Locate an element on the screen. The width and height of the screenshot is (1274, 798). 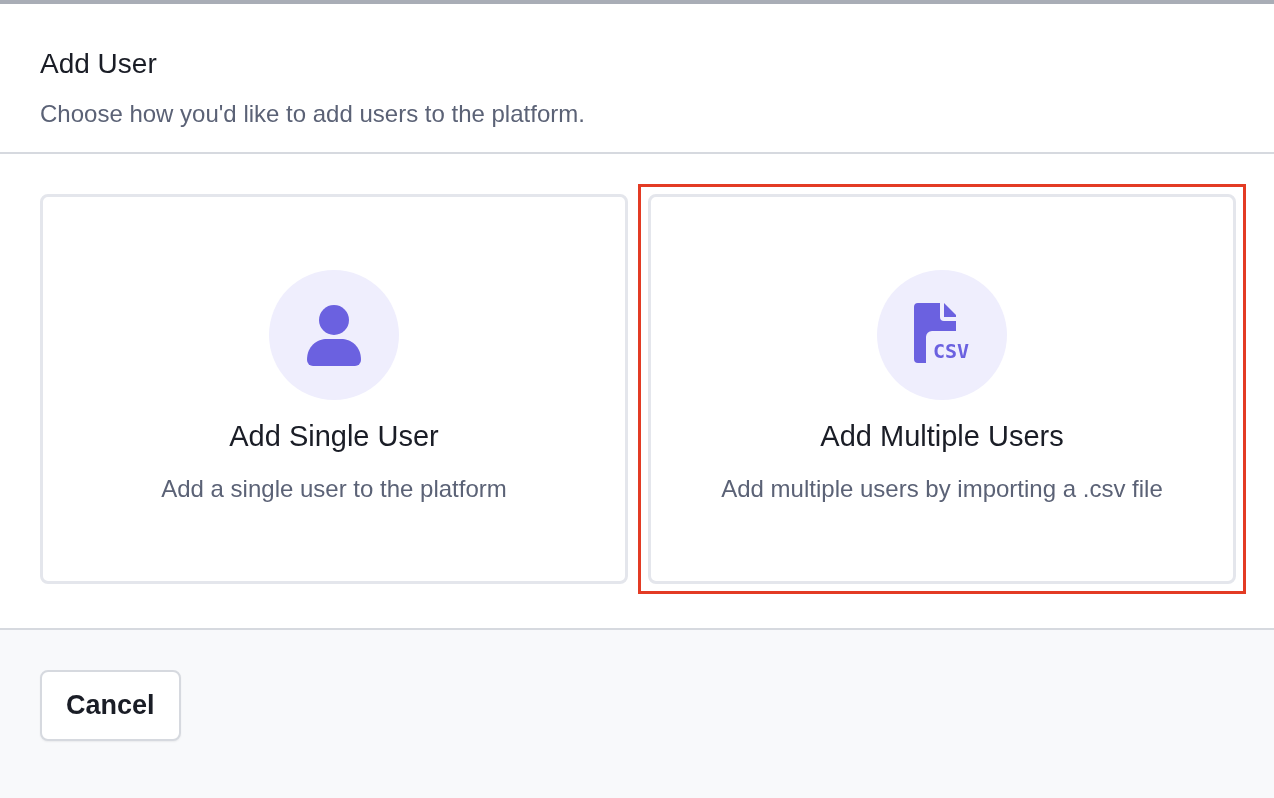
card-description: Add a single user to the platform is located at coordinates (334, 488).